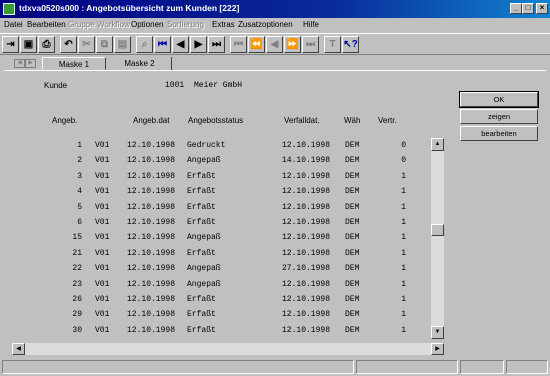 This screenshot has width=550, height=376. Describe the element at coordinates (46, 44) in the screenshot. I see `print-icon: ⎙` at that location.